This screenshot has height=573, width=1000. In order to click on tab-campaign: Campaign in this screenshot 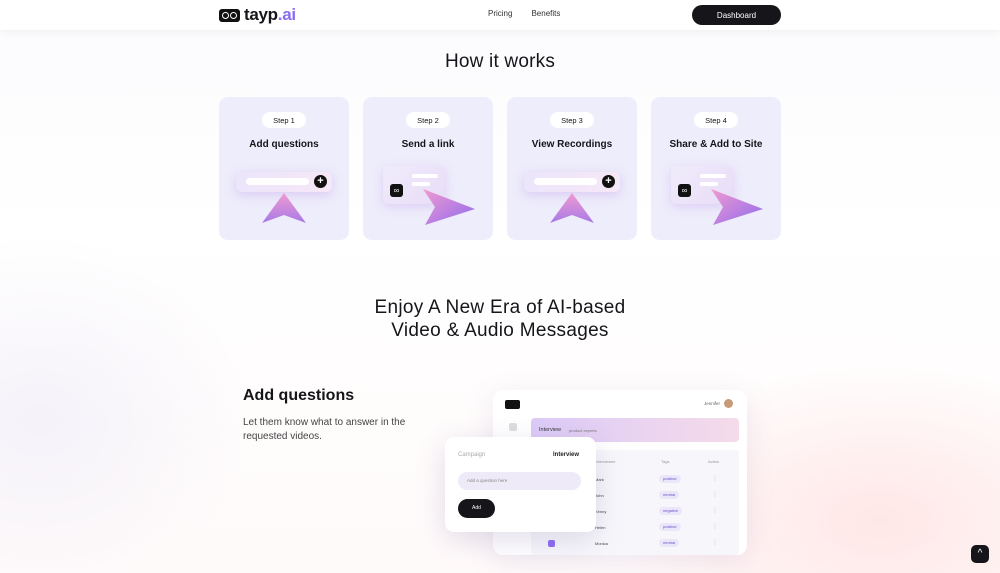, I will do `click(472, 455)`.